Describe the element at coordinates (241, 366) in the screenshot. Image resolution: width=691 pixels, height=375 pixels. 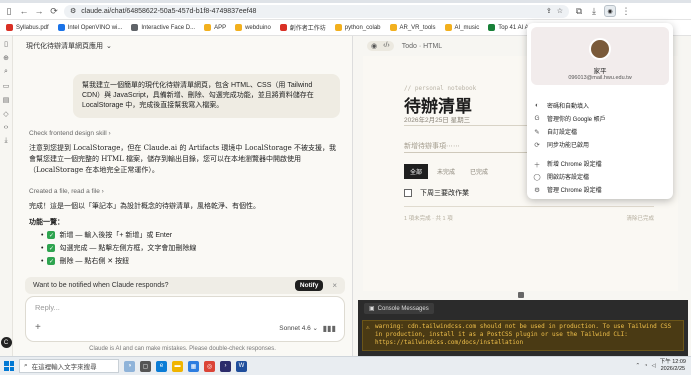
I see `word-icon: W` at that location.